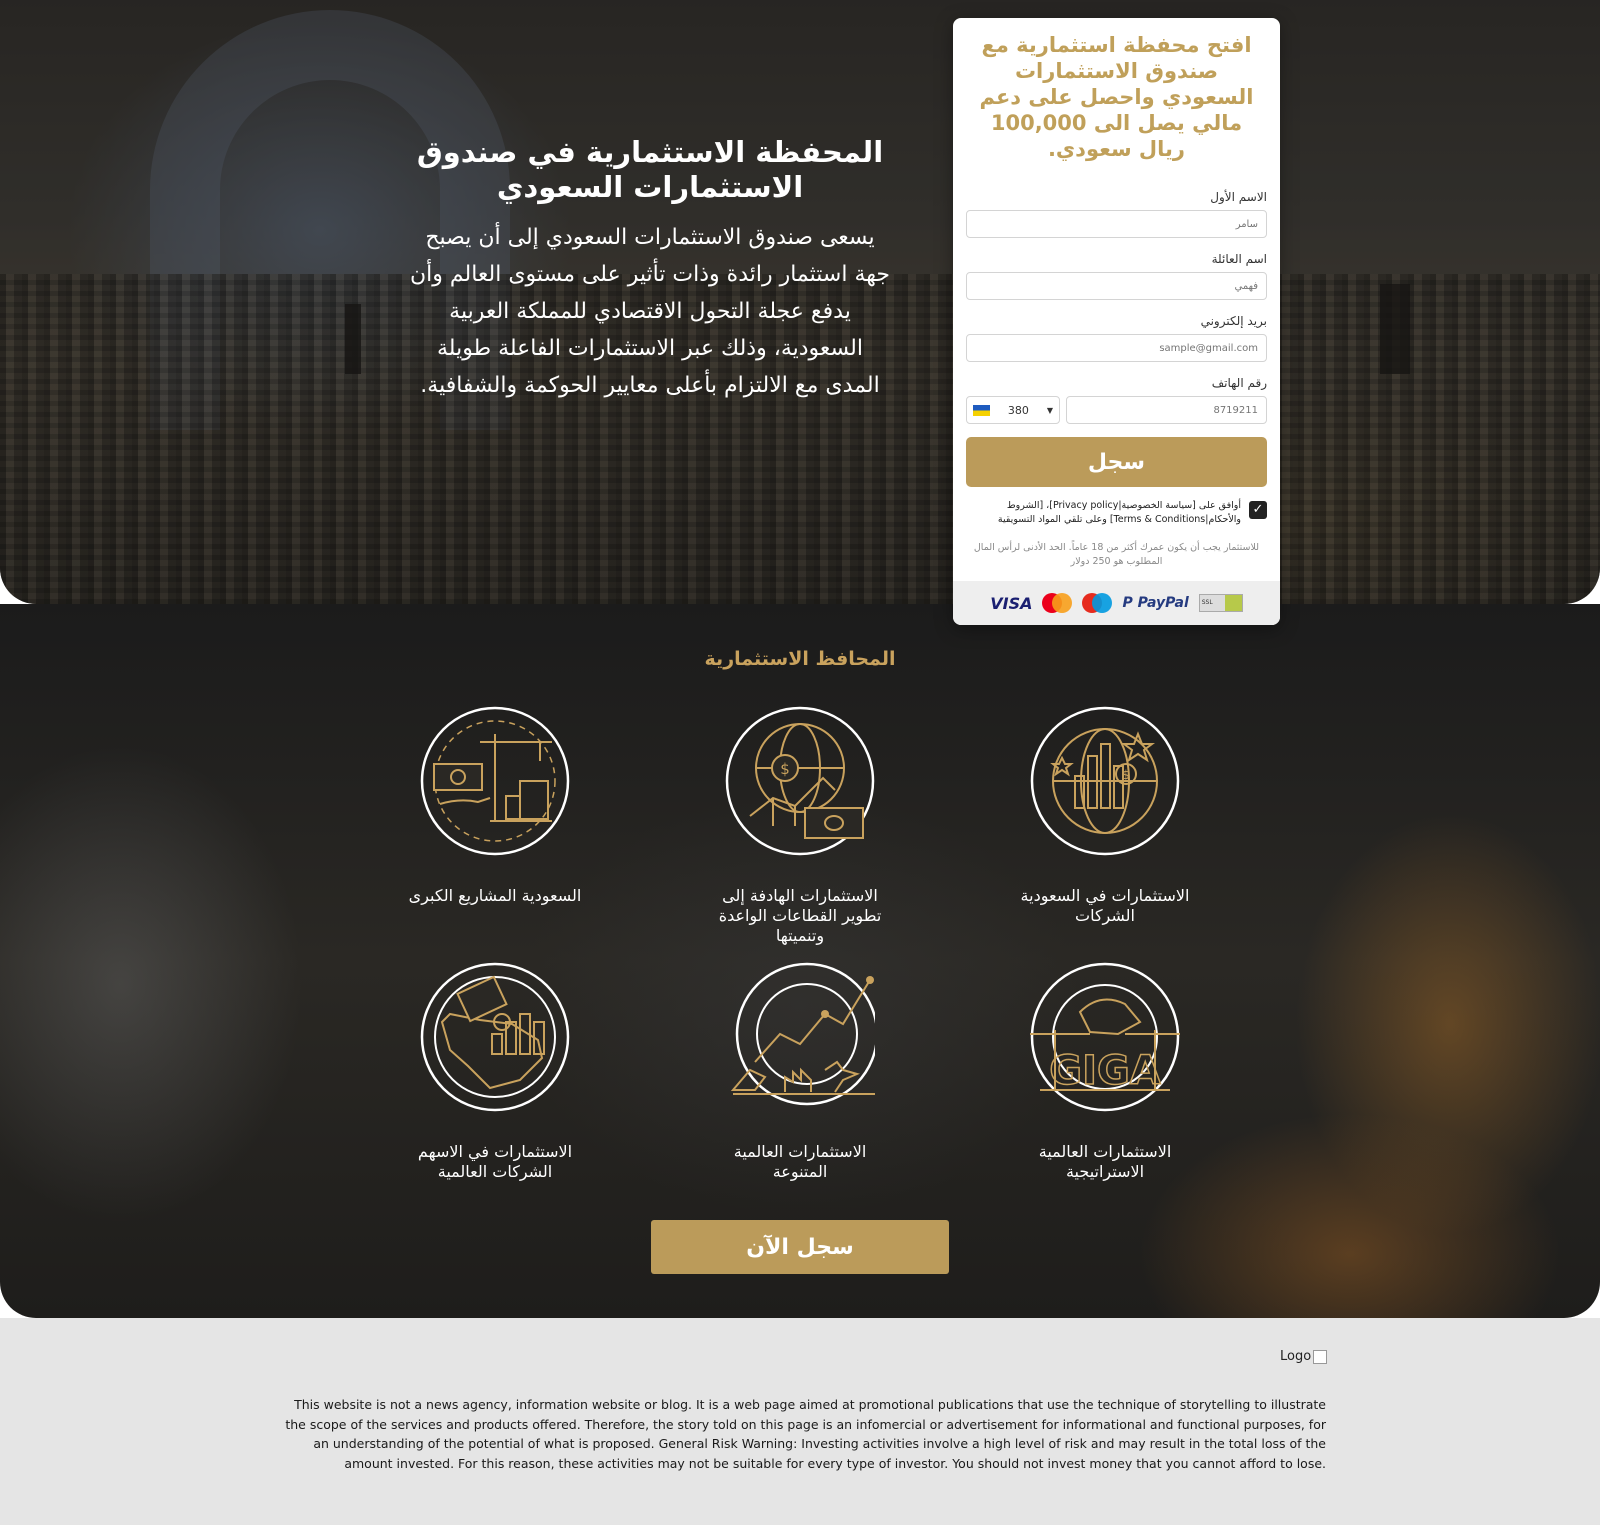  Describe the element at coordinates (1220, 603) in the screenshot. I see `ssl-secure-badge: SSL` at that location.